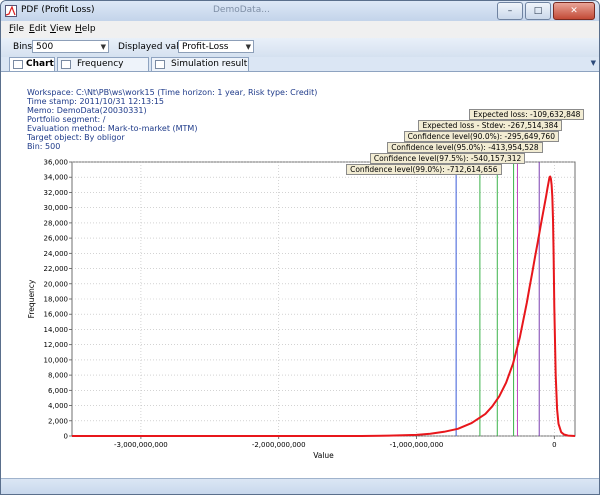 Image resolution: width=600 pixels, height=495 pixels. I want to click on minimize-button: –, so click(510, 11).